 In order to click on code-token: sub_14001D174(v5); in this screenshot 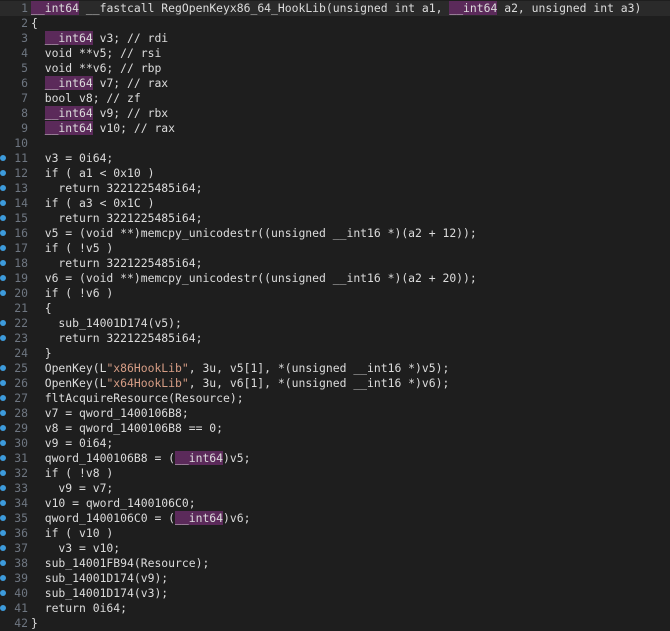, I will do `click(106, 323)`.